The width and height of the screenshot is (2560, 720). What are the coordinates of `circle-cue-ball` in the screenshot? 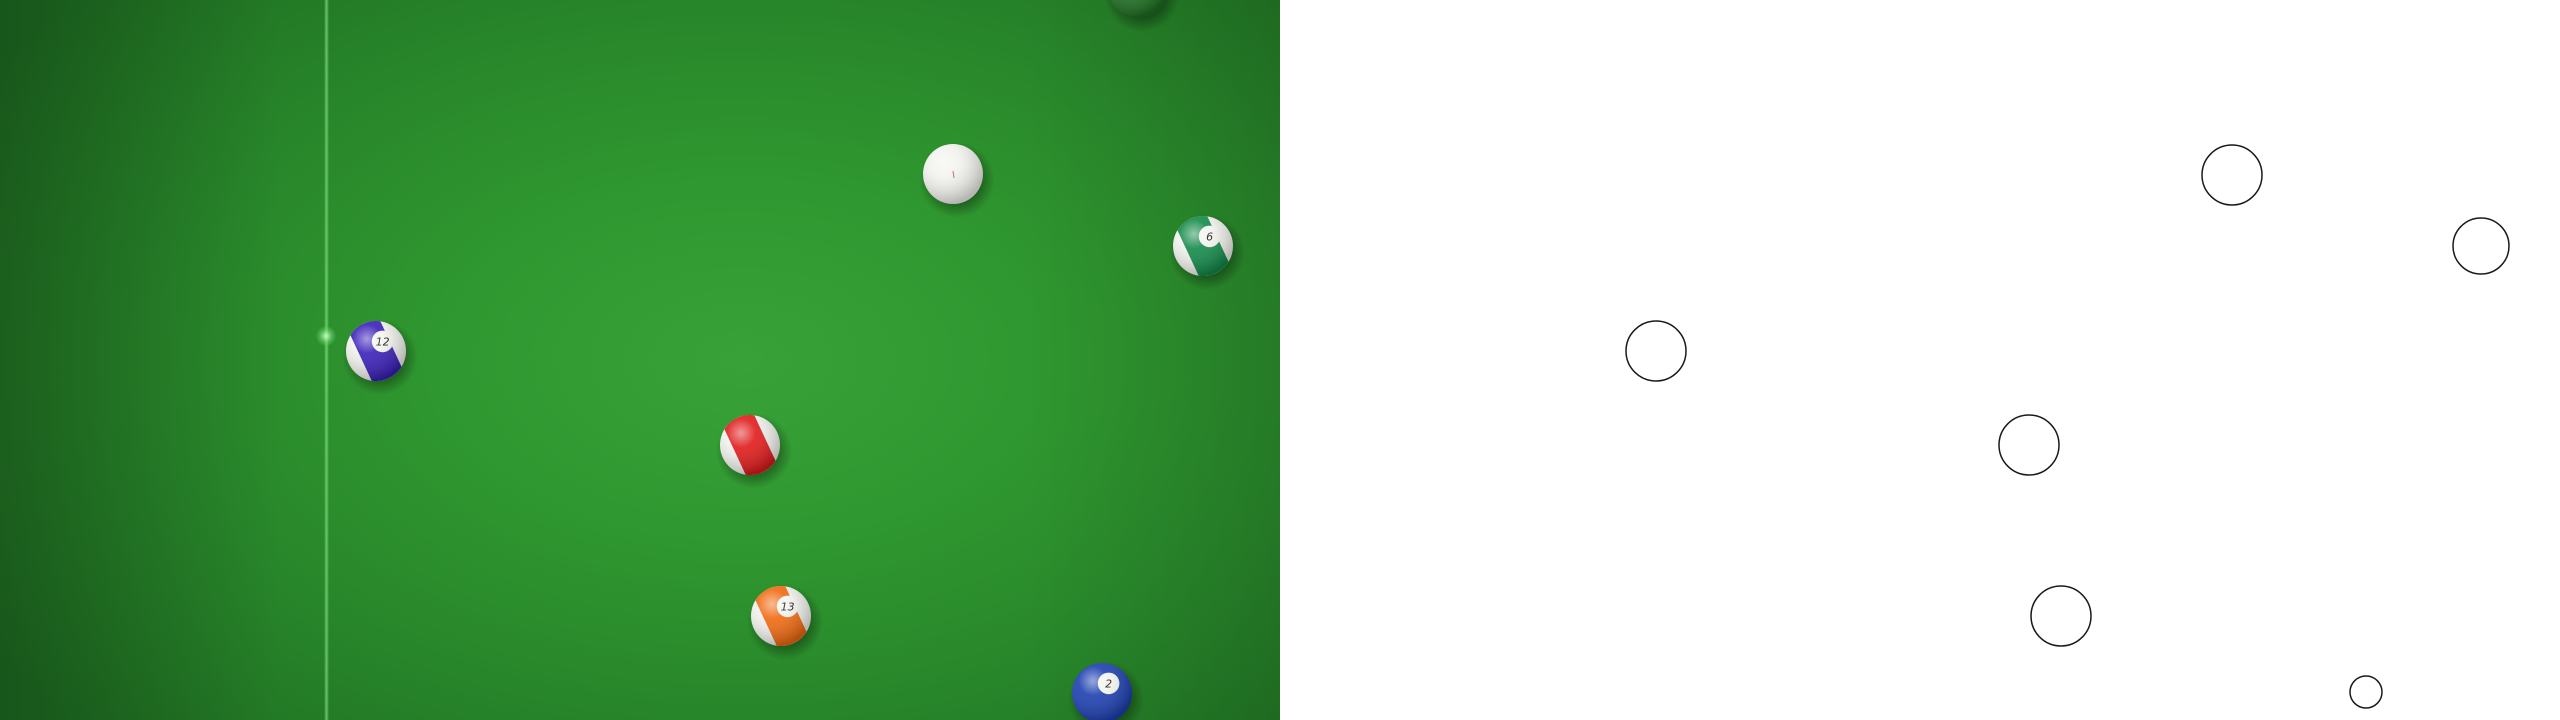 It's located at (2232, 175).